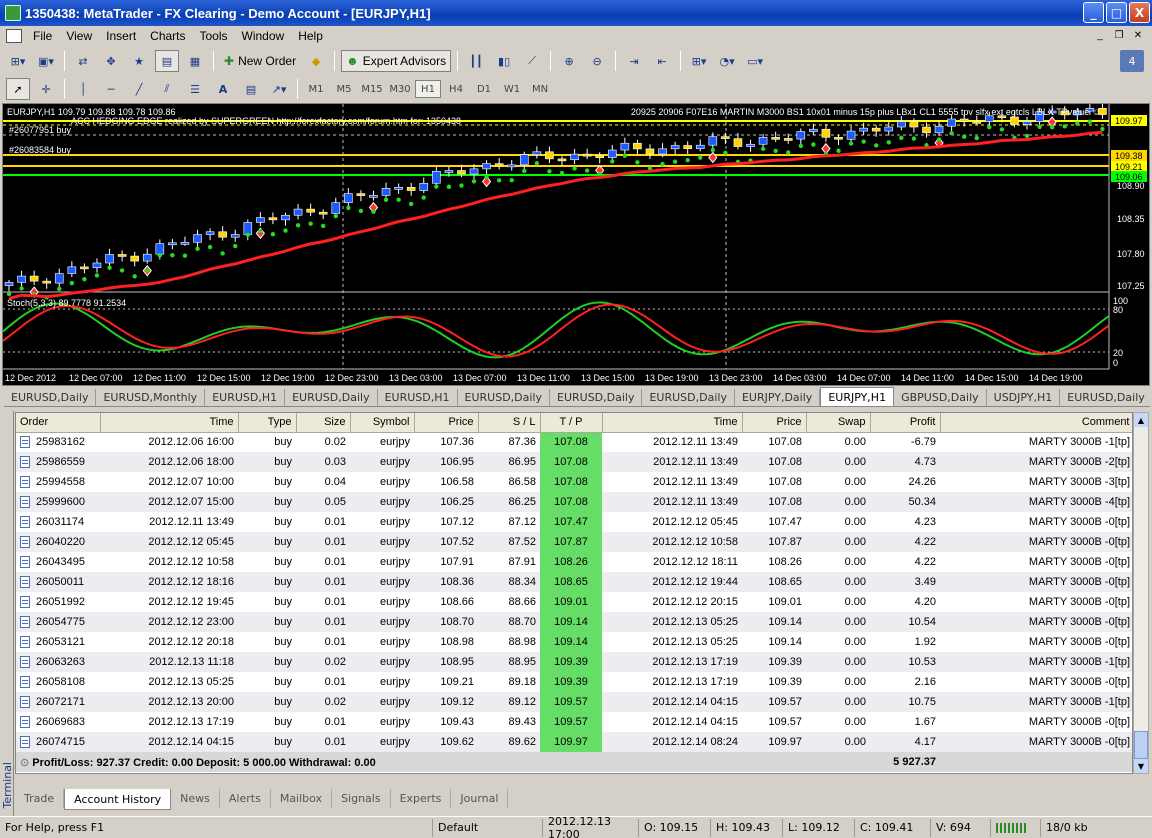 The height and width of the screenshot is (838, 1152). What do you see at coordinates (139, 61) in the screenshot?
I see `favorites-icon: ★` at bounding box center [139, 61].